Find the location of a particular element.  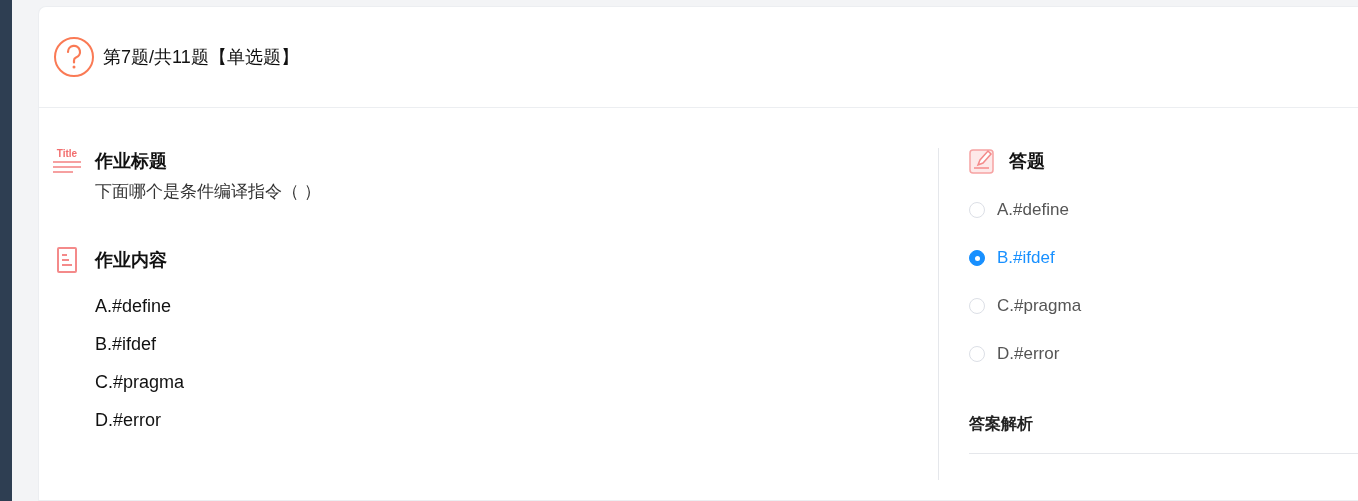

edit-icon is located at coordinates (982, 161).